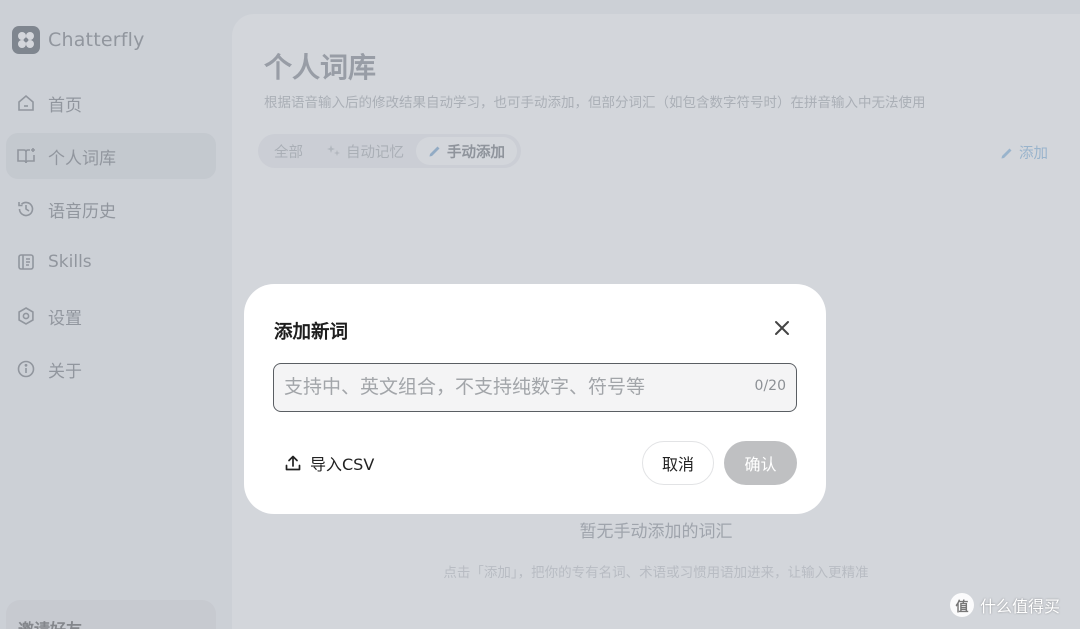 The width and height of the screenshot is (1080, 629). What do you see at coordinates (760, 463) in the screenshot?
I see `confirm-button: 确认` at bounding box center [760, 463].